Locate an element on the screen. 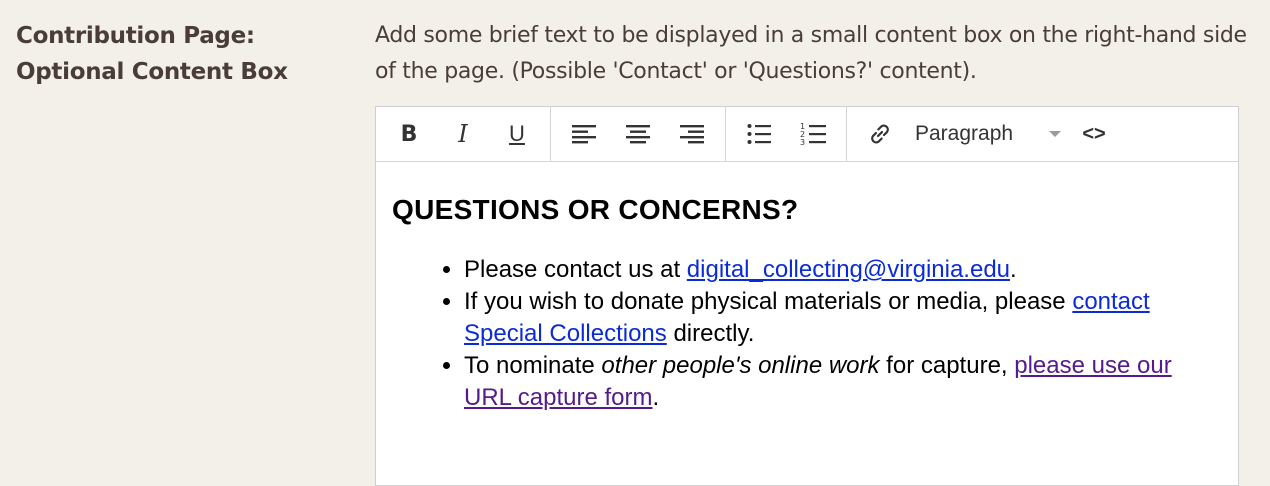 Image resolution: width=1270 pixels, height=486 pixels. content-heading: QUESTIONS OR CONCERNS? is located at coordinates (595, 209).